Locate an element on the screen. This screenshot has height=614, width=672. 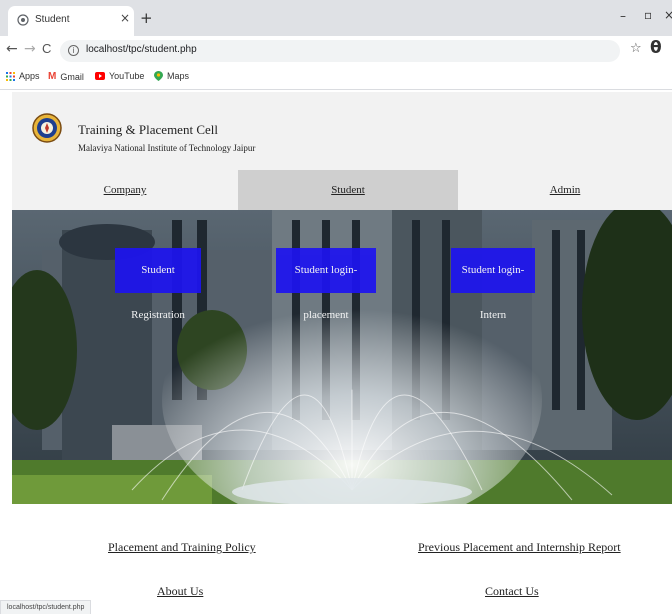
org-name: Training & Placement Cell is located at coordinates (148, 129).